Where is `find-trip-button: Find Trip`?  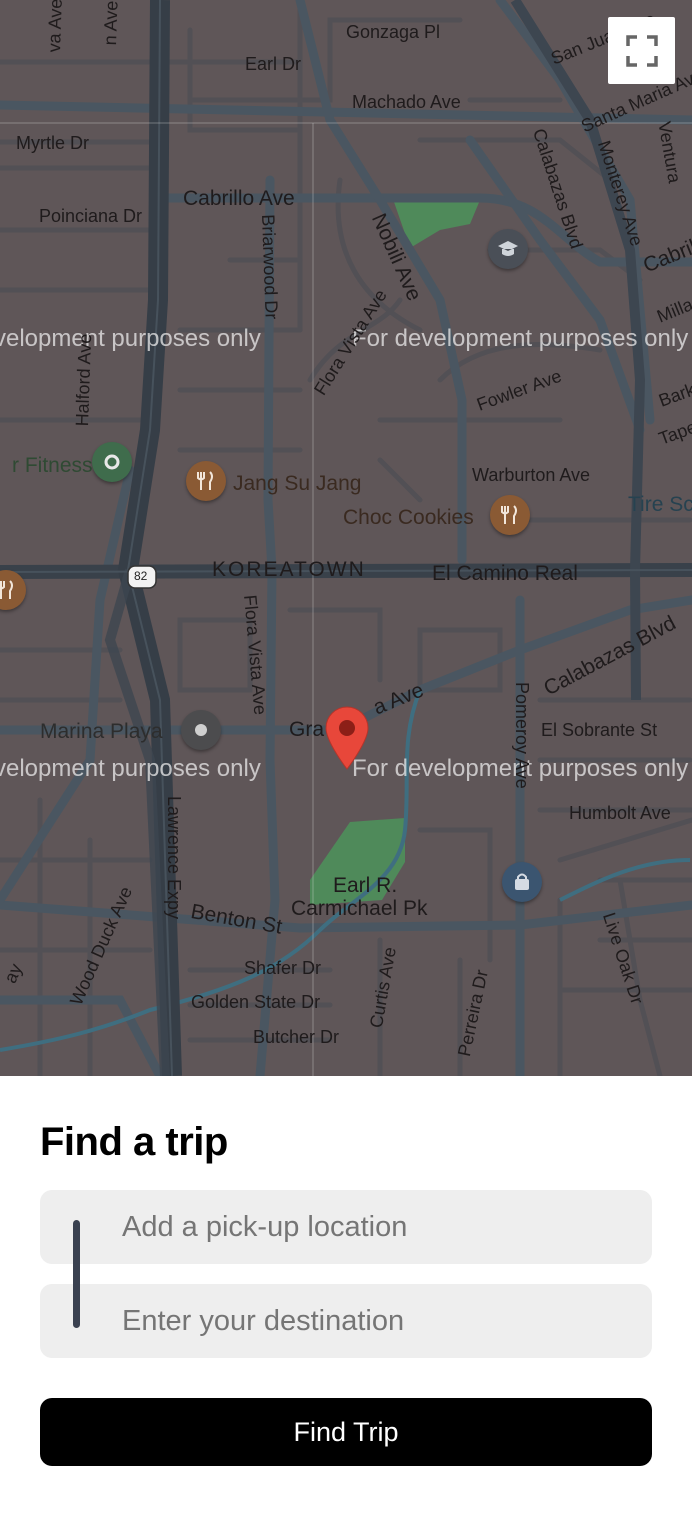
find-trip-button: Find Trip is located at coordinates (346, 1432).